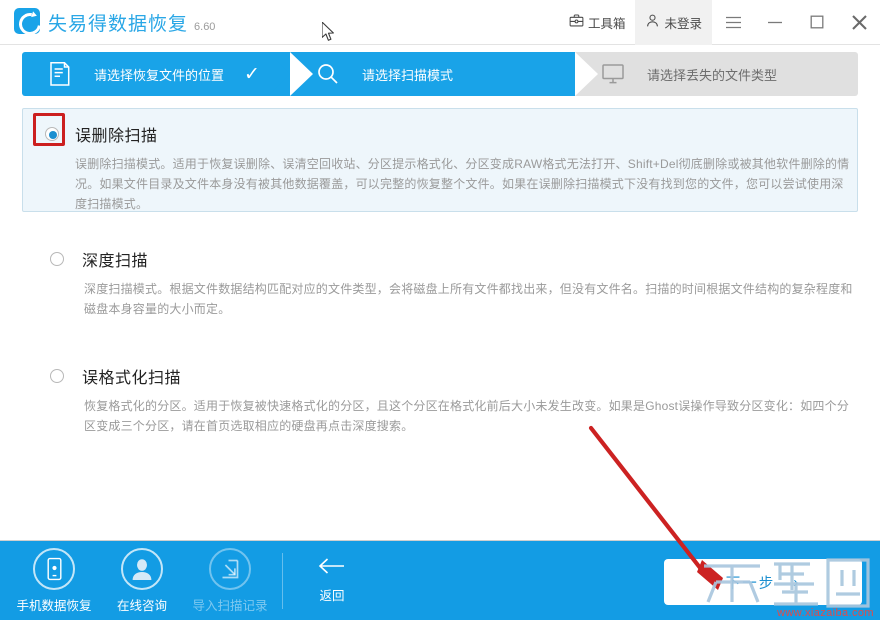 The width and height of the screenshot is (880, 620). What do you see at coordinates (116, 136) in the screenshot?
I see `option-delete-scan-title: 误删除扫描` at bounding box center [116, 136].